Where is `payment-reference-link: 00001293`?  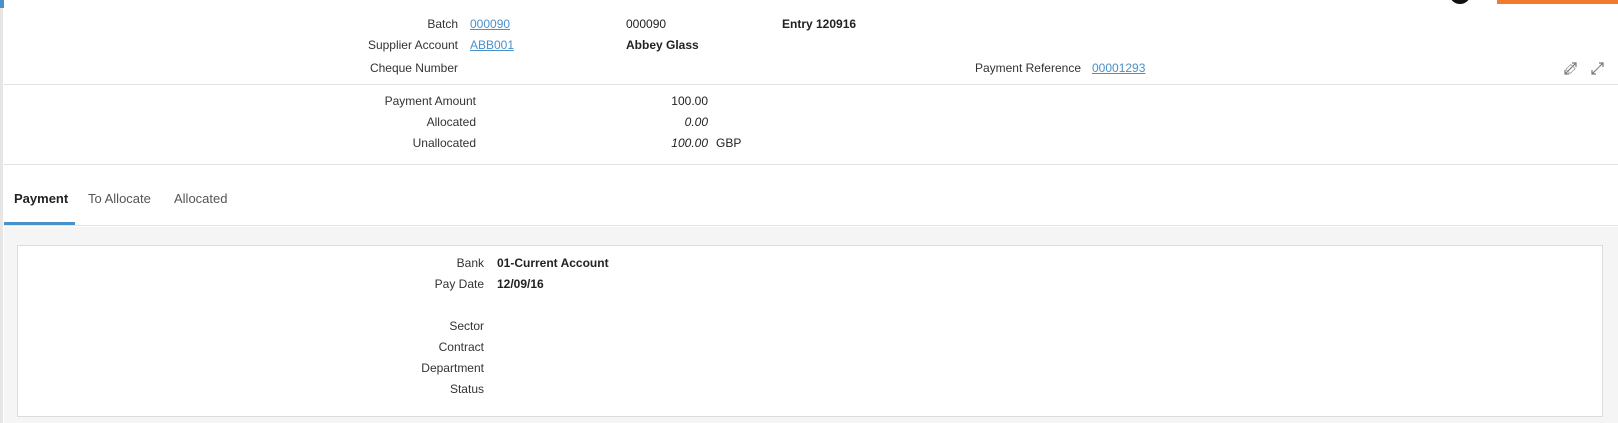
payment-reference-link: 00001293 is located at coordinates (1118, 68).